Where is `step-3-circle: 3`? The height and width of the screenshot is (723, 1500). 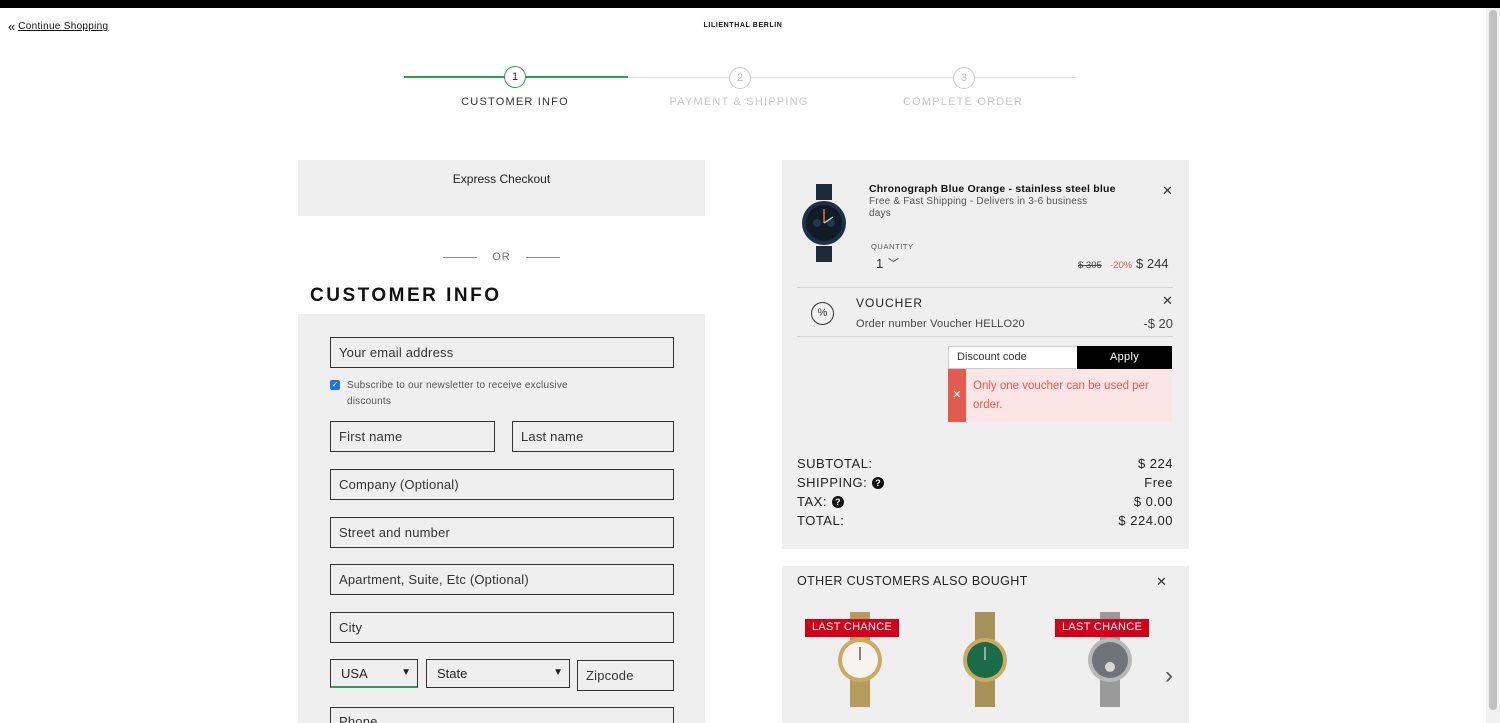 step-3-circle: 3 is located at coordinates (964, 78).